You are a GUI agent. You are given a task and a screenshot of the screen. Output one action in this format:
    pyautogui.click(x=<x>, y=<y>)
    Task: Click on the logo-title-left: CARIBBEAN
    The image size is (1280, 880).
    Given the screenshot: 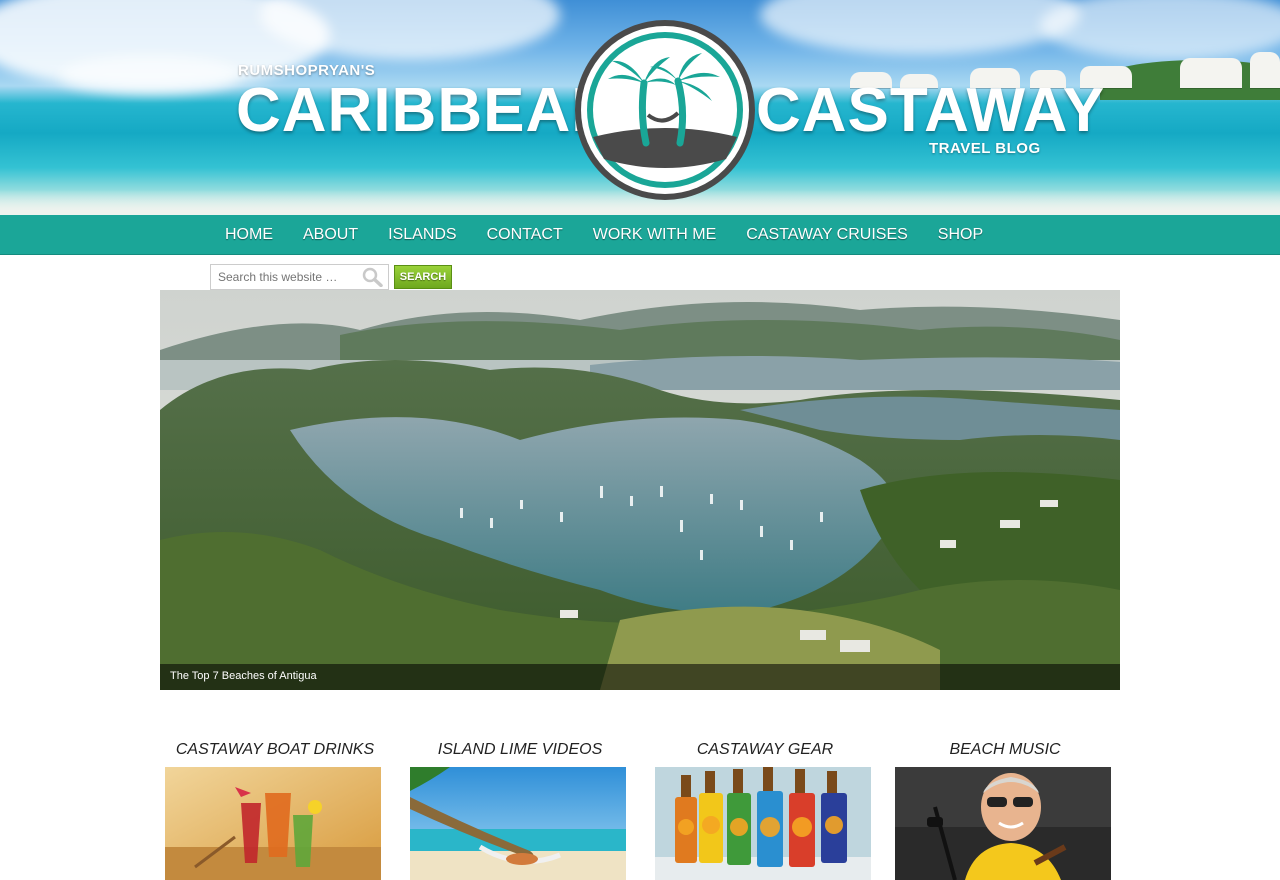 What is the action you would take?
    pyautogui.click(x=426, y=110)
    